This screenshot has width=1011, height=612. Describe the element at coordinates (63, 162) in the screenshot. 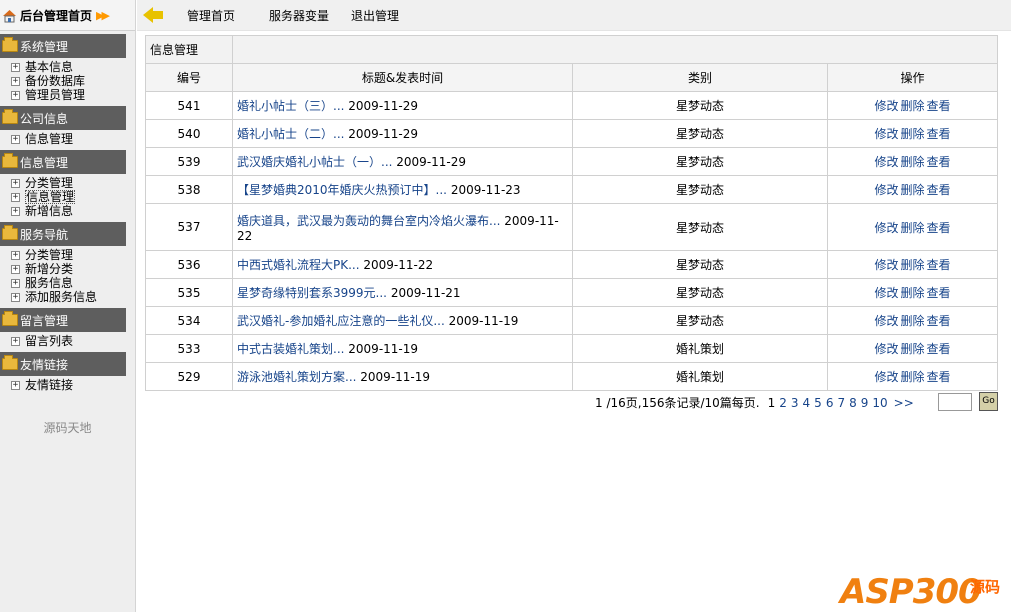

I see `sidebar-group-header: 信息管理` at that location.